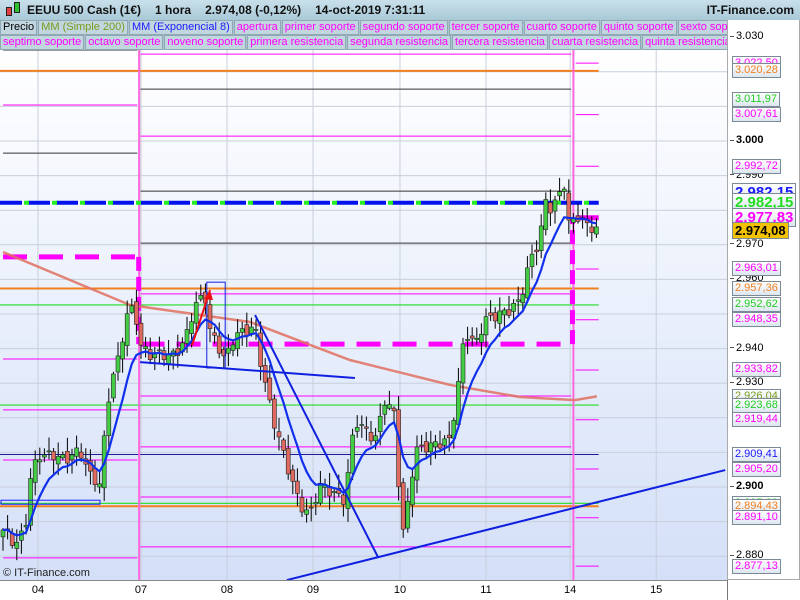  I want to click on legend-item: noveno soporte, so click(205, 42).